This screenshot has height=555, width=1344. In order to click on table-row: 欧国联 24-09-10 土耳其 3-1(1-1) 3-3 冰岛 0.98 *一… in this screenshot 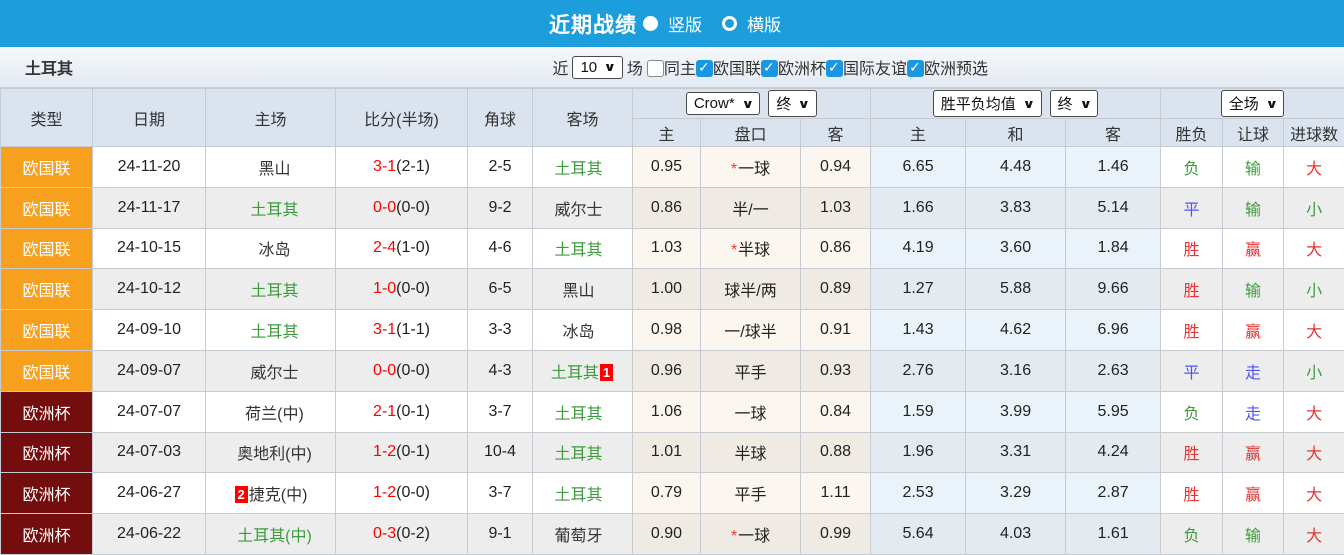, I will do `click(672, 330)`.